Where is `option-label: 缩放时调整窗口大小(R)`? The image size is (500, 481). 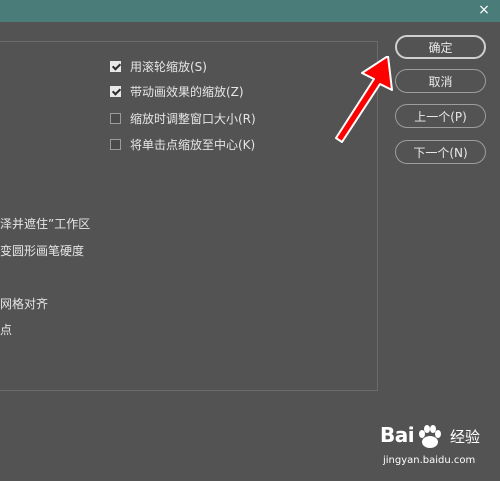
option-label: 缩放时调整窗口大小(R) is located at coordinates (193, 118).